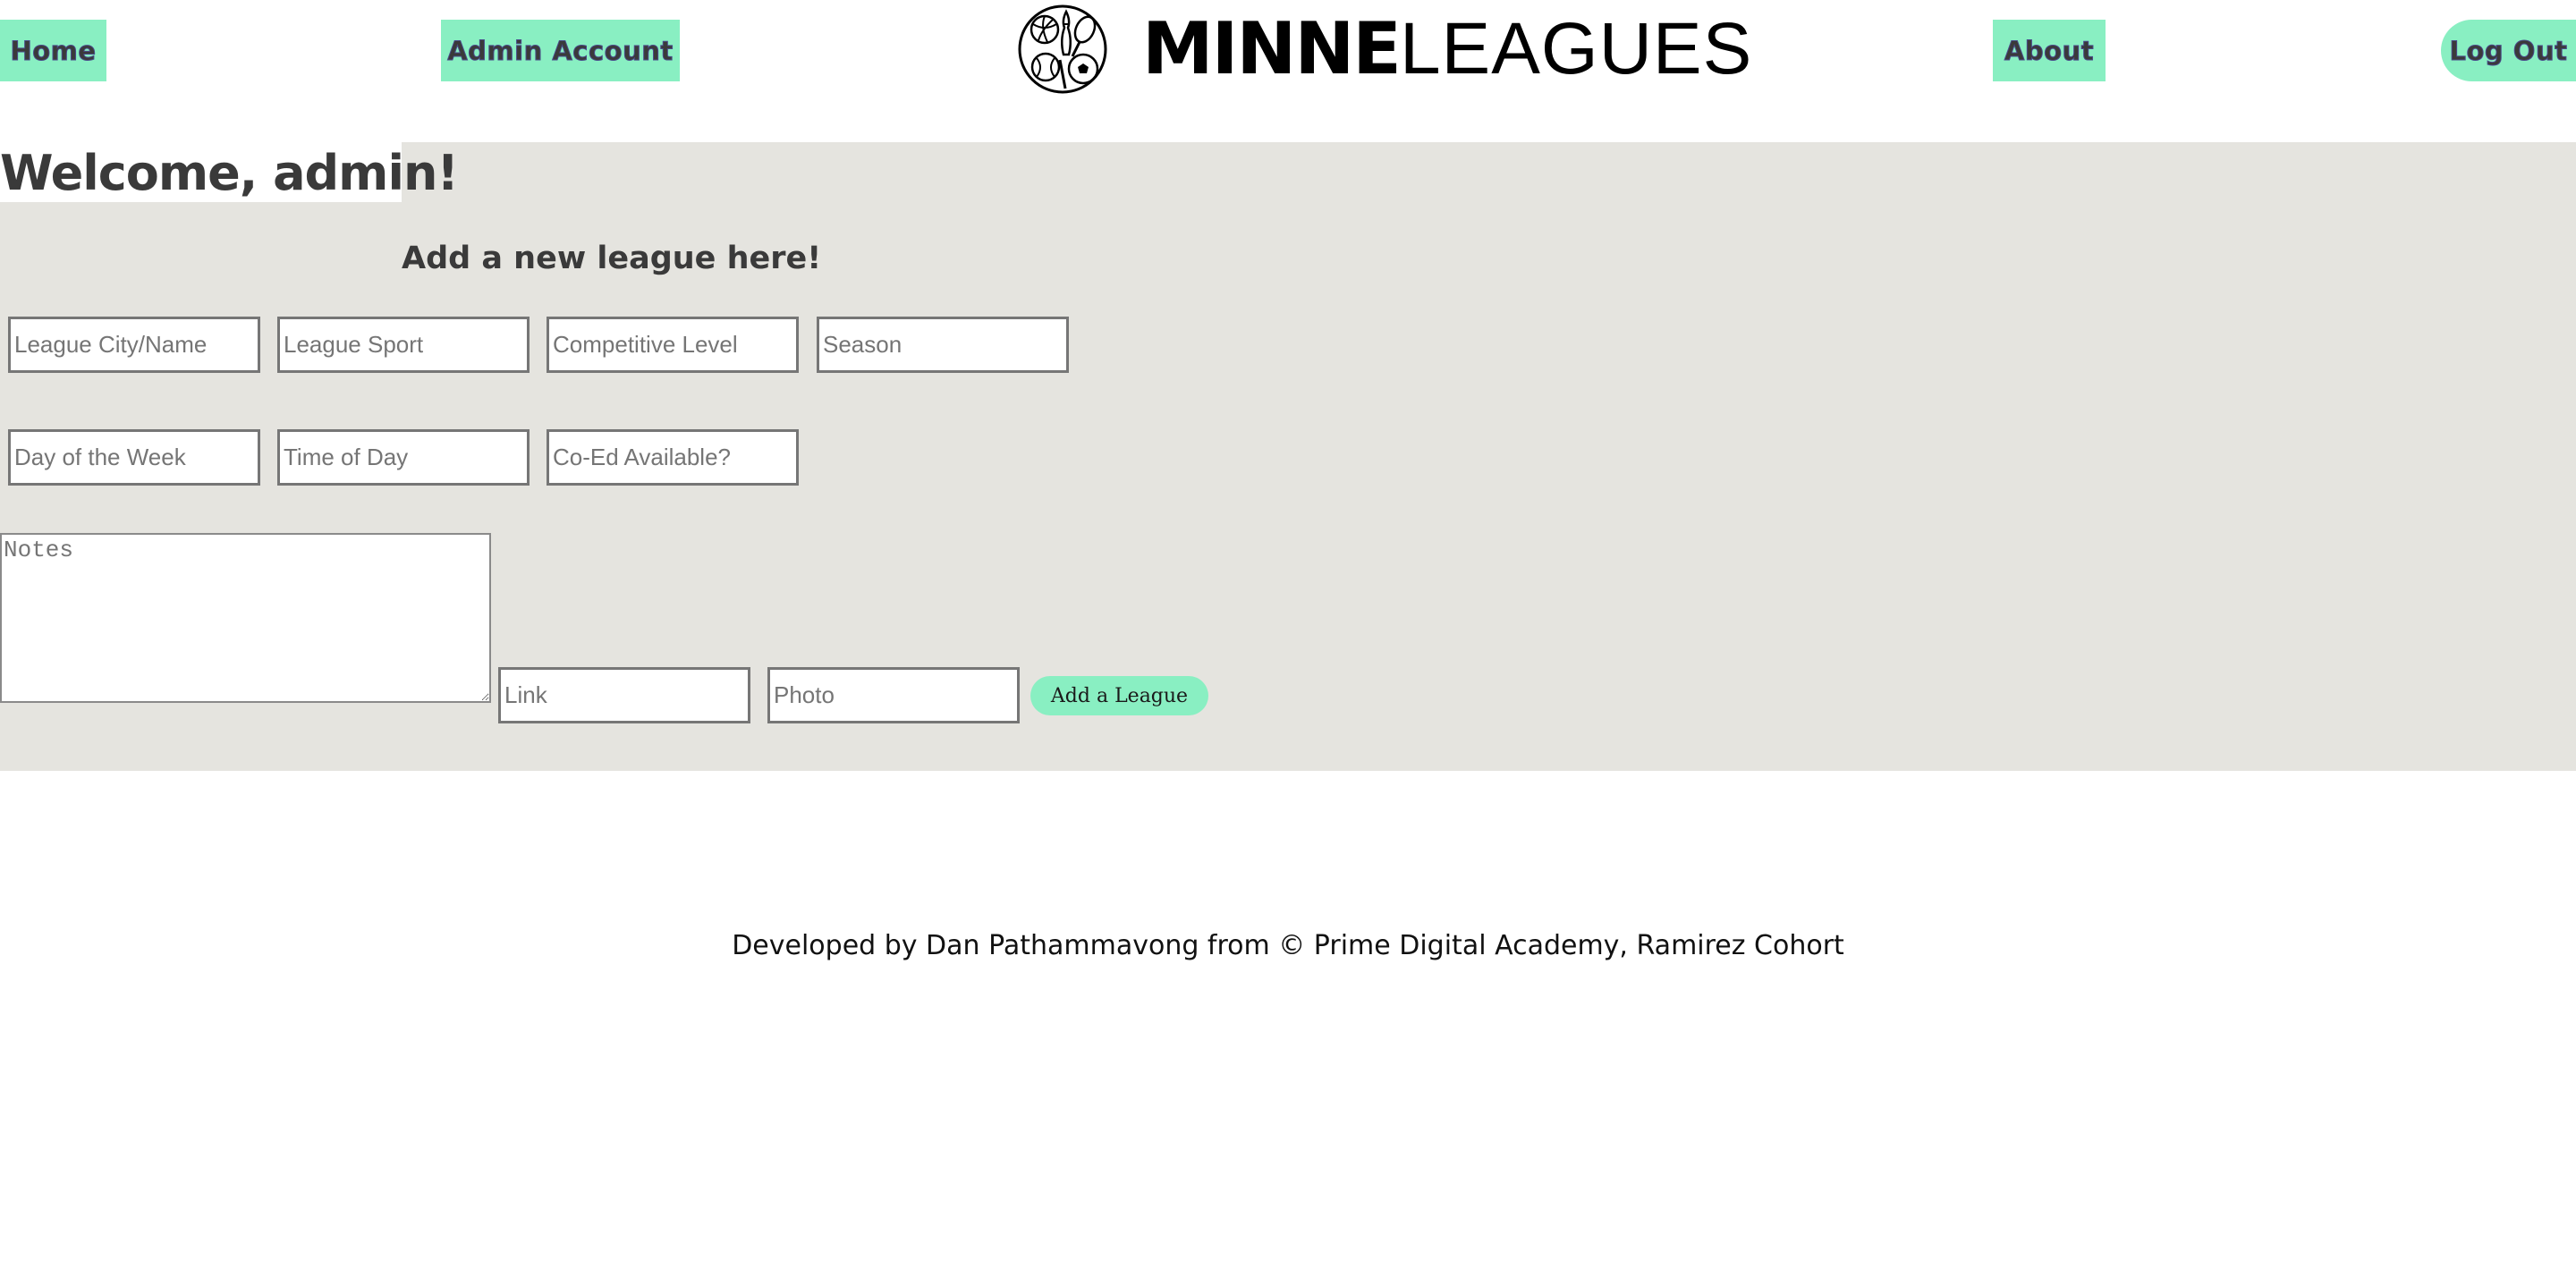 This screenshot has width=2576, height=1277. What do you see at coordinates (893, 695) in the screenshot?
I see `photo-input` at bounding box center [893, 695].